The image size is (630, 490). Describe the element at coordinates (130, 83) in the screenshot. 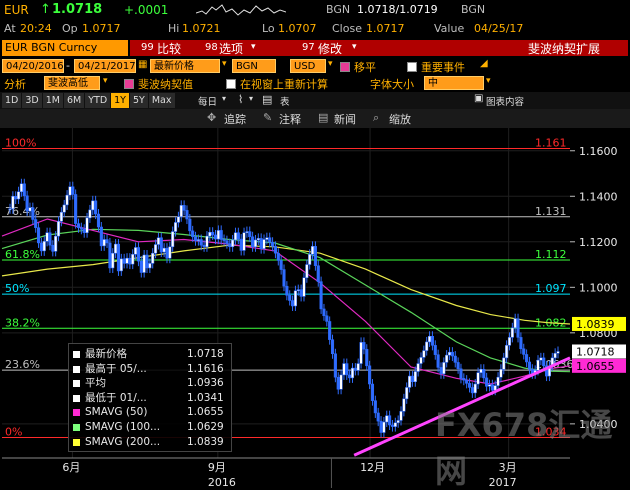

I see `fib-value-checkbox` at that location.